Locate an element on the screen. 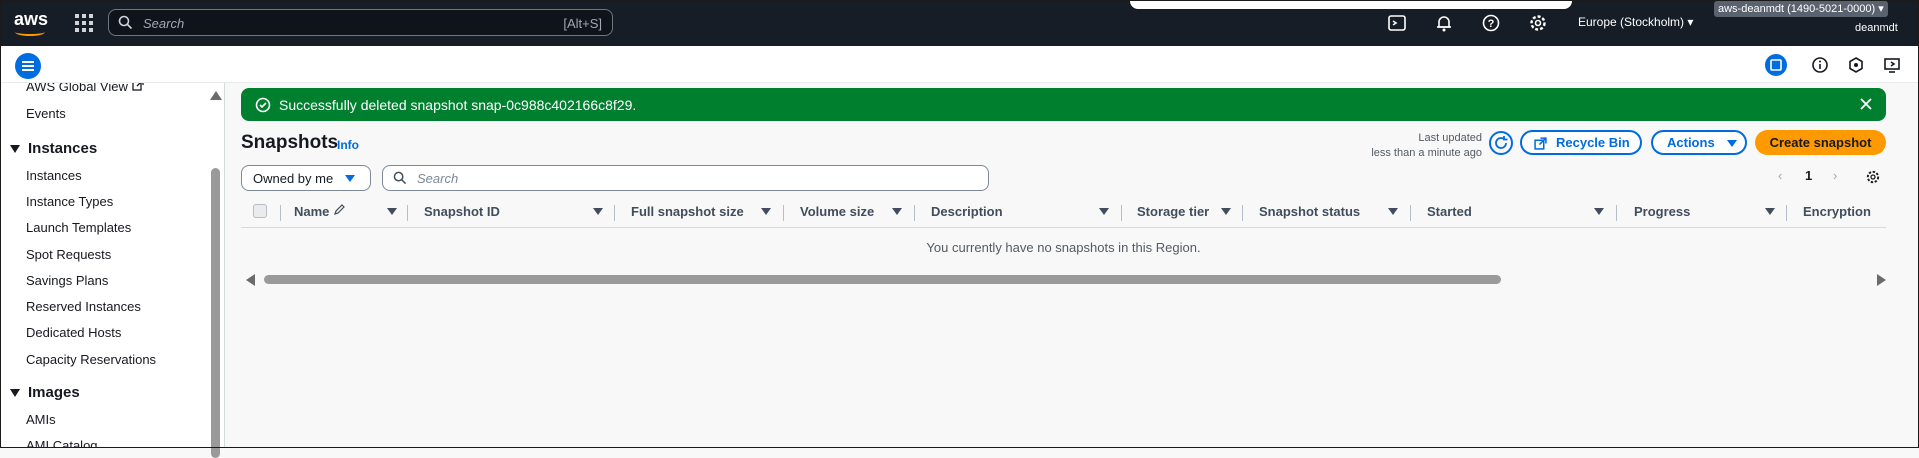  refresh-icon is located at coordinates (1501, 142).